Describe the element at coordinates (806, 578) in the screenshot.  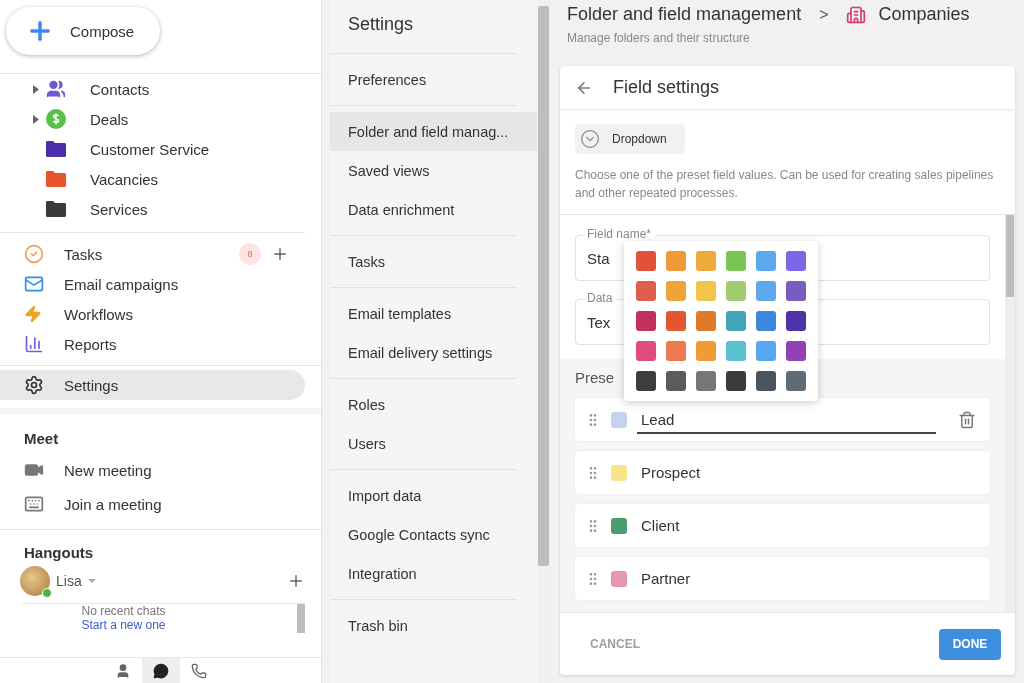
I see `value-label: Partner` at that location.